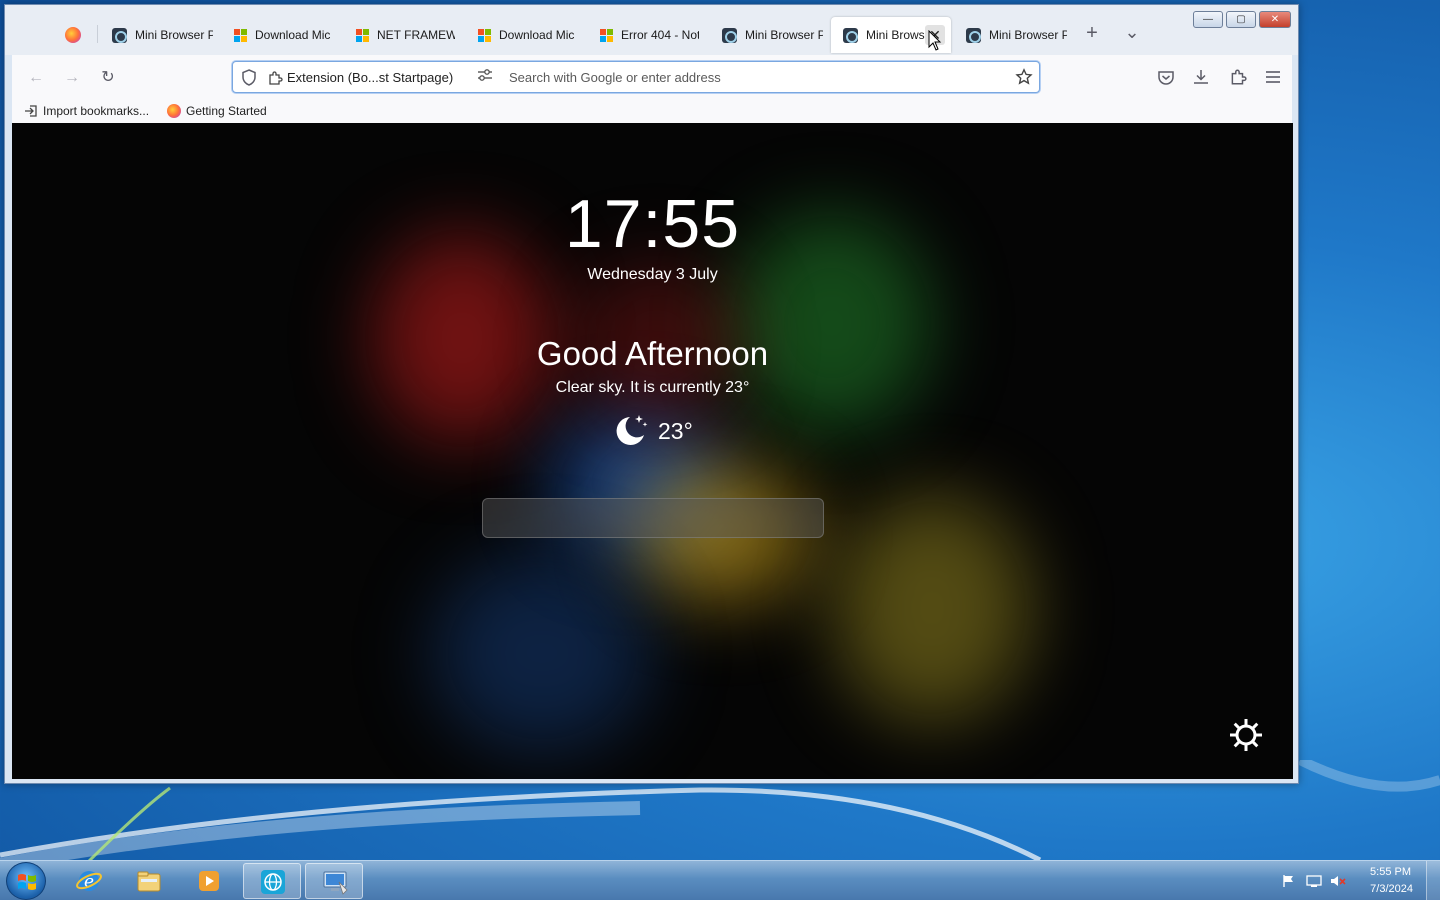  I want to click on new-tab-button: +, so click(1092, 33).